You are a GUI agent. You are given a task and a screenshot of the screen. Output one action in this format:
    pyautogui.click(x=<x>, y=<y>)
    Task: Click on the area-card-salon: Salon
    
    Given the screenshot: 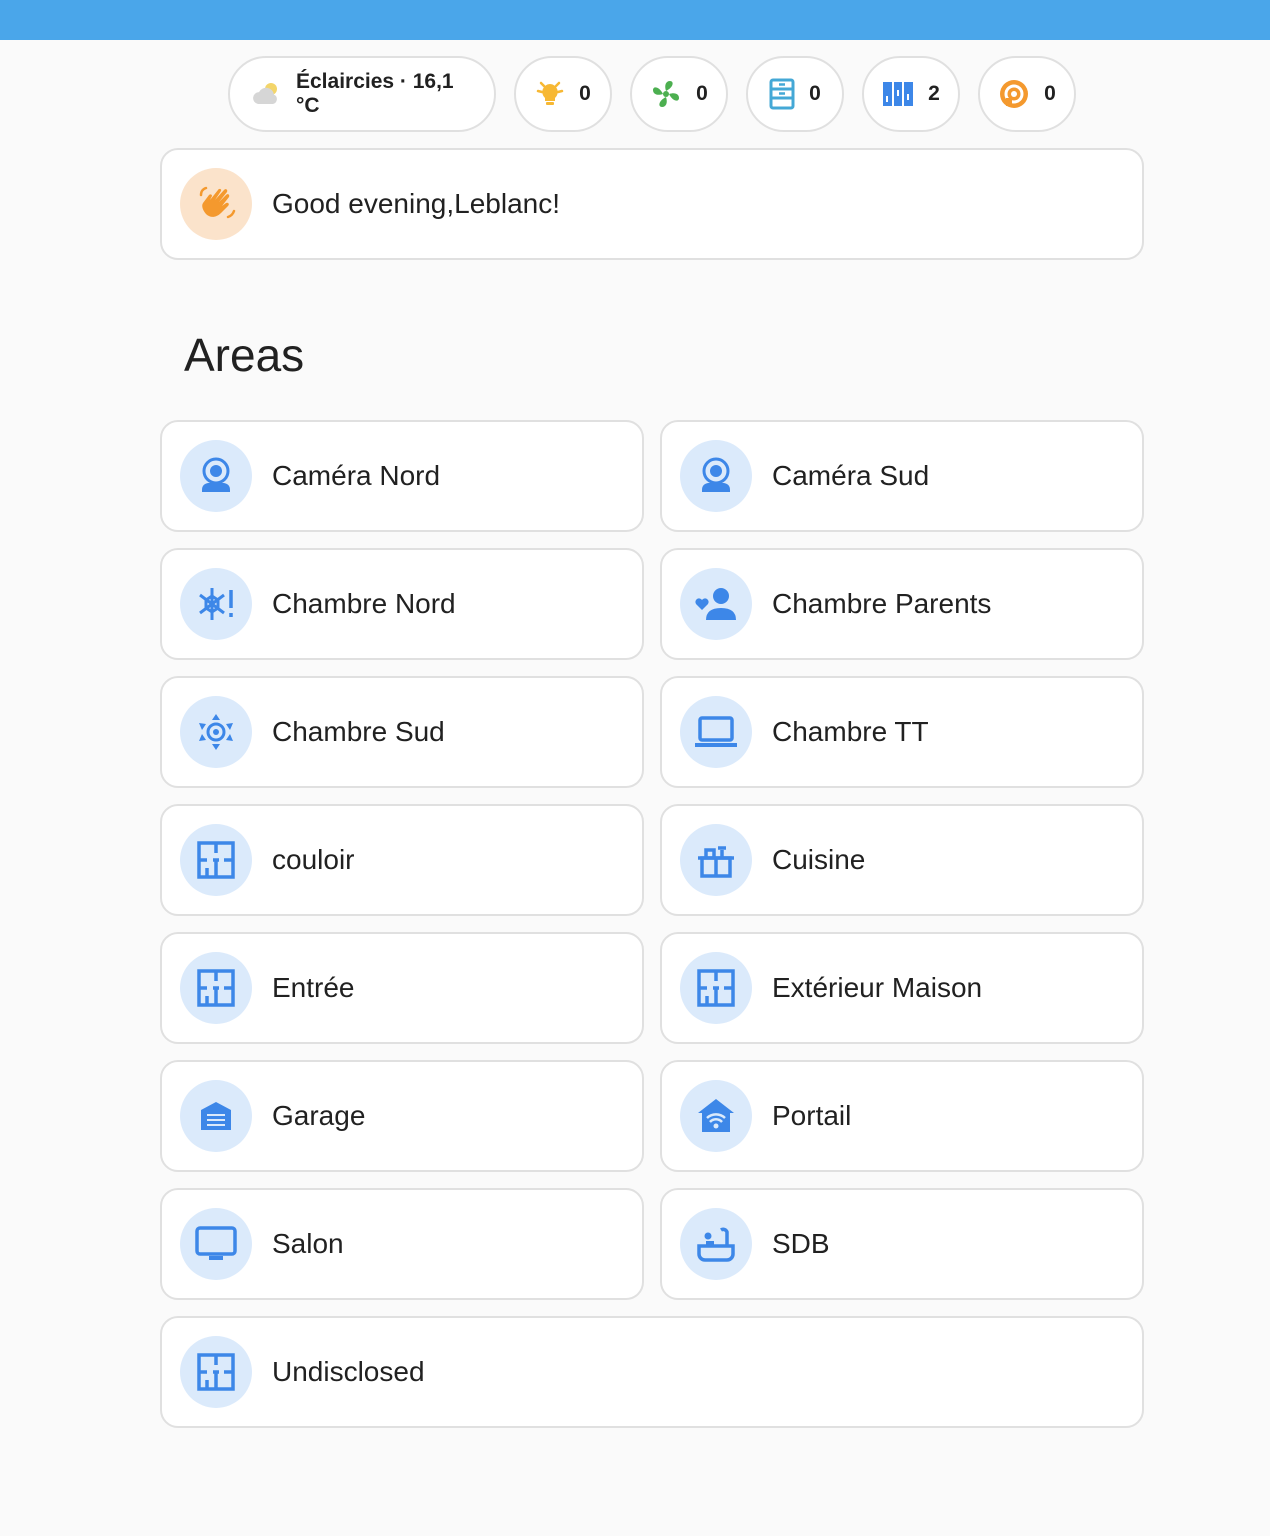 What is the action you would take?
    pyautogui.click(x=402, y=1244)
    